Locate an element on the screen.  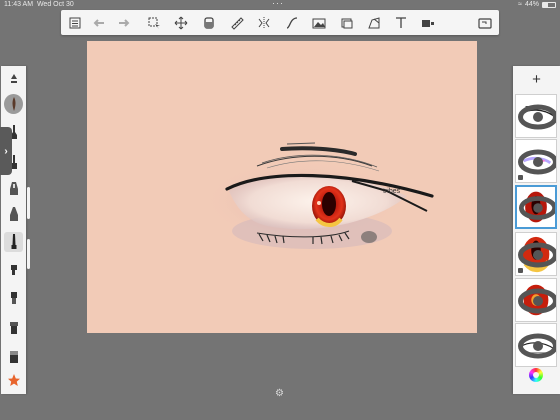
record-icon is located at coordinates (428, 23).